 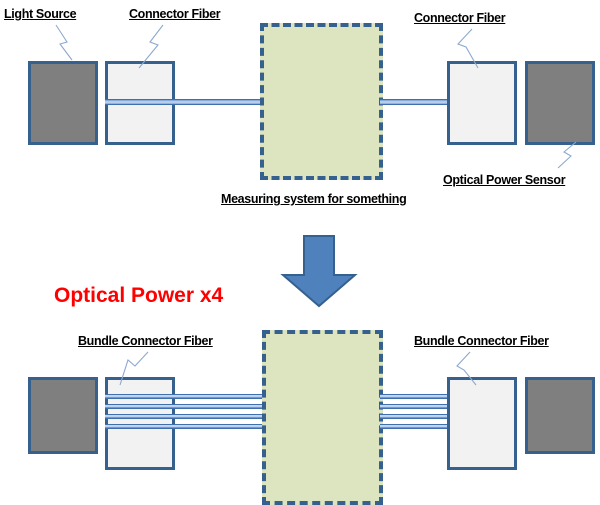 I want to click on label-measuring-system: Measuring system for something, so click(x=314, y=199).